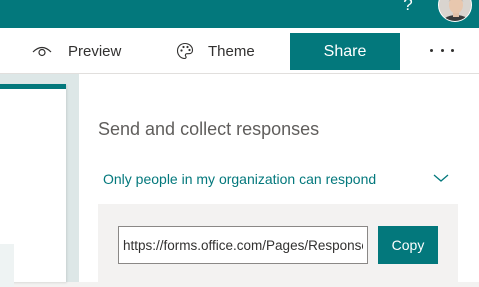  Describe the element at coordinates (455, 11) in the screenshot. I see `avatar` at that location.